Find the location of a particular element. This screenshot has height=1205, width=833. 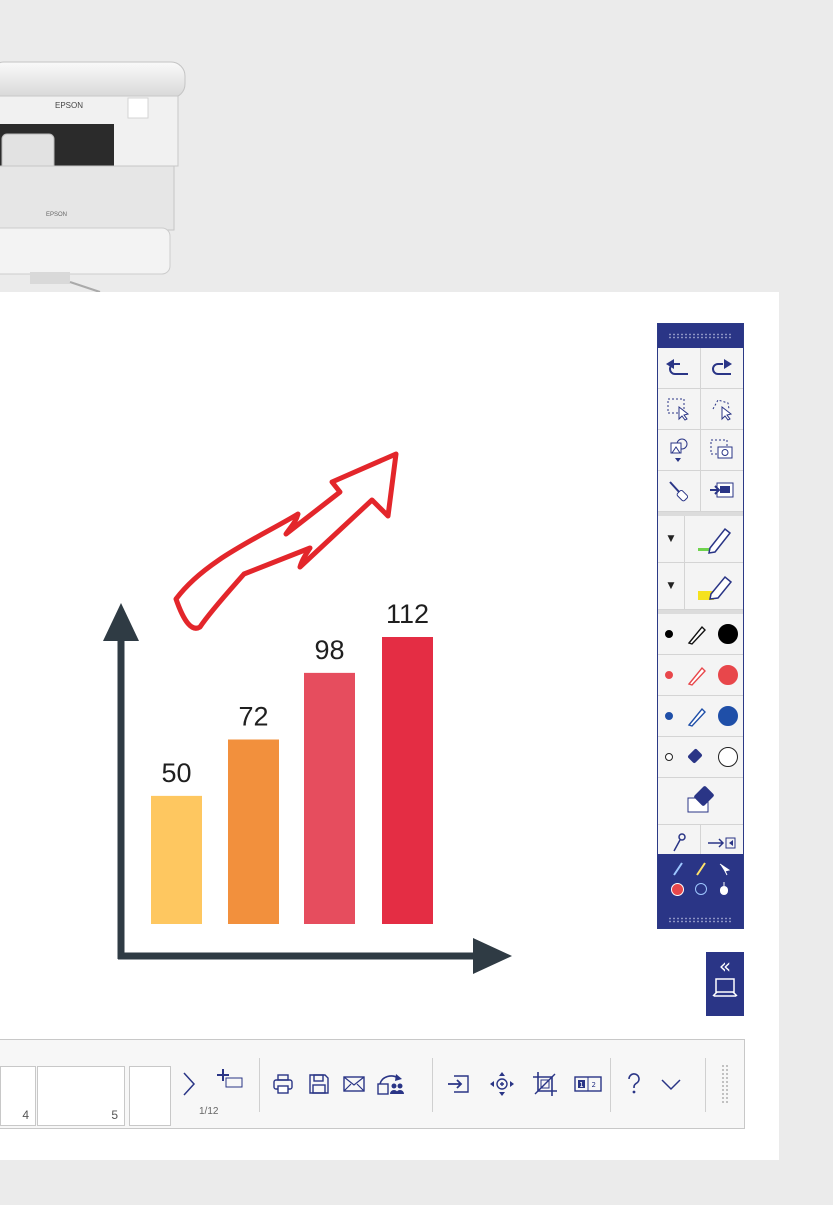

pen-color-row-black is located at coordinates (700, 634).